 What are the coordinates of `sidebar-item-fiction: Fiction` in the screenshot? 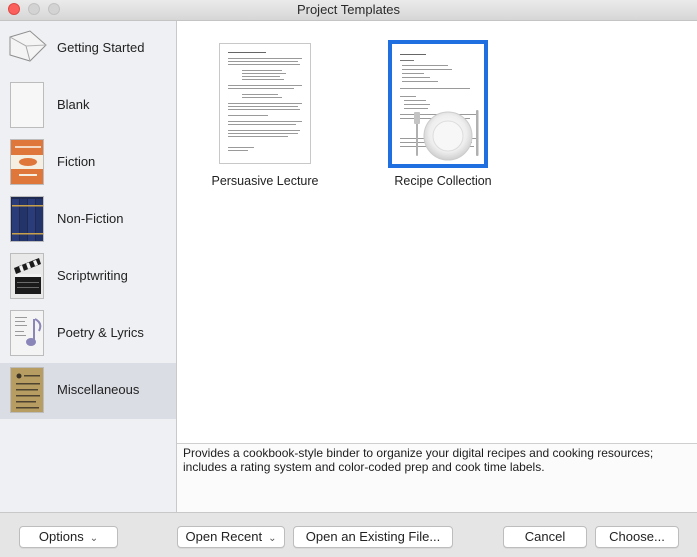 It's located at (88, 163).